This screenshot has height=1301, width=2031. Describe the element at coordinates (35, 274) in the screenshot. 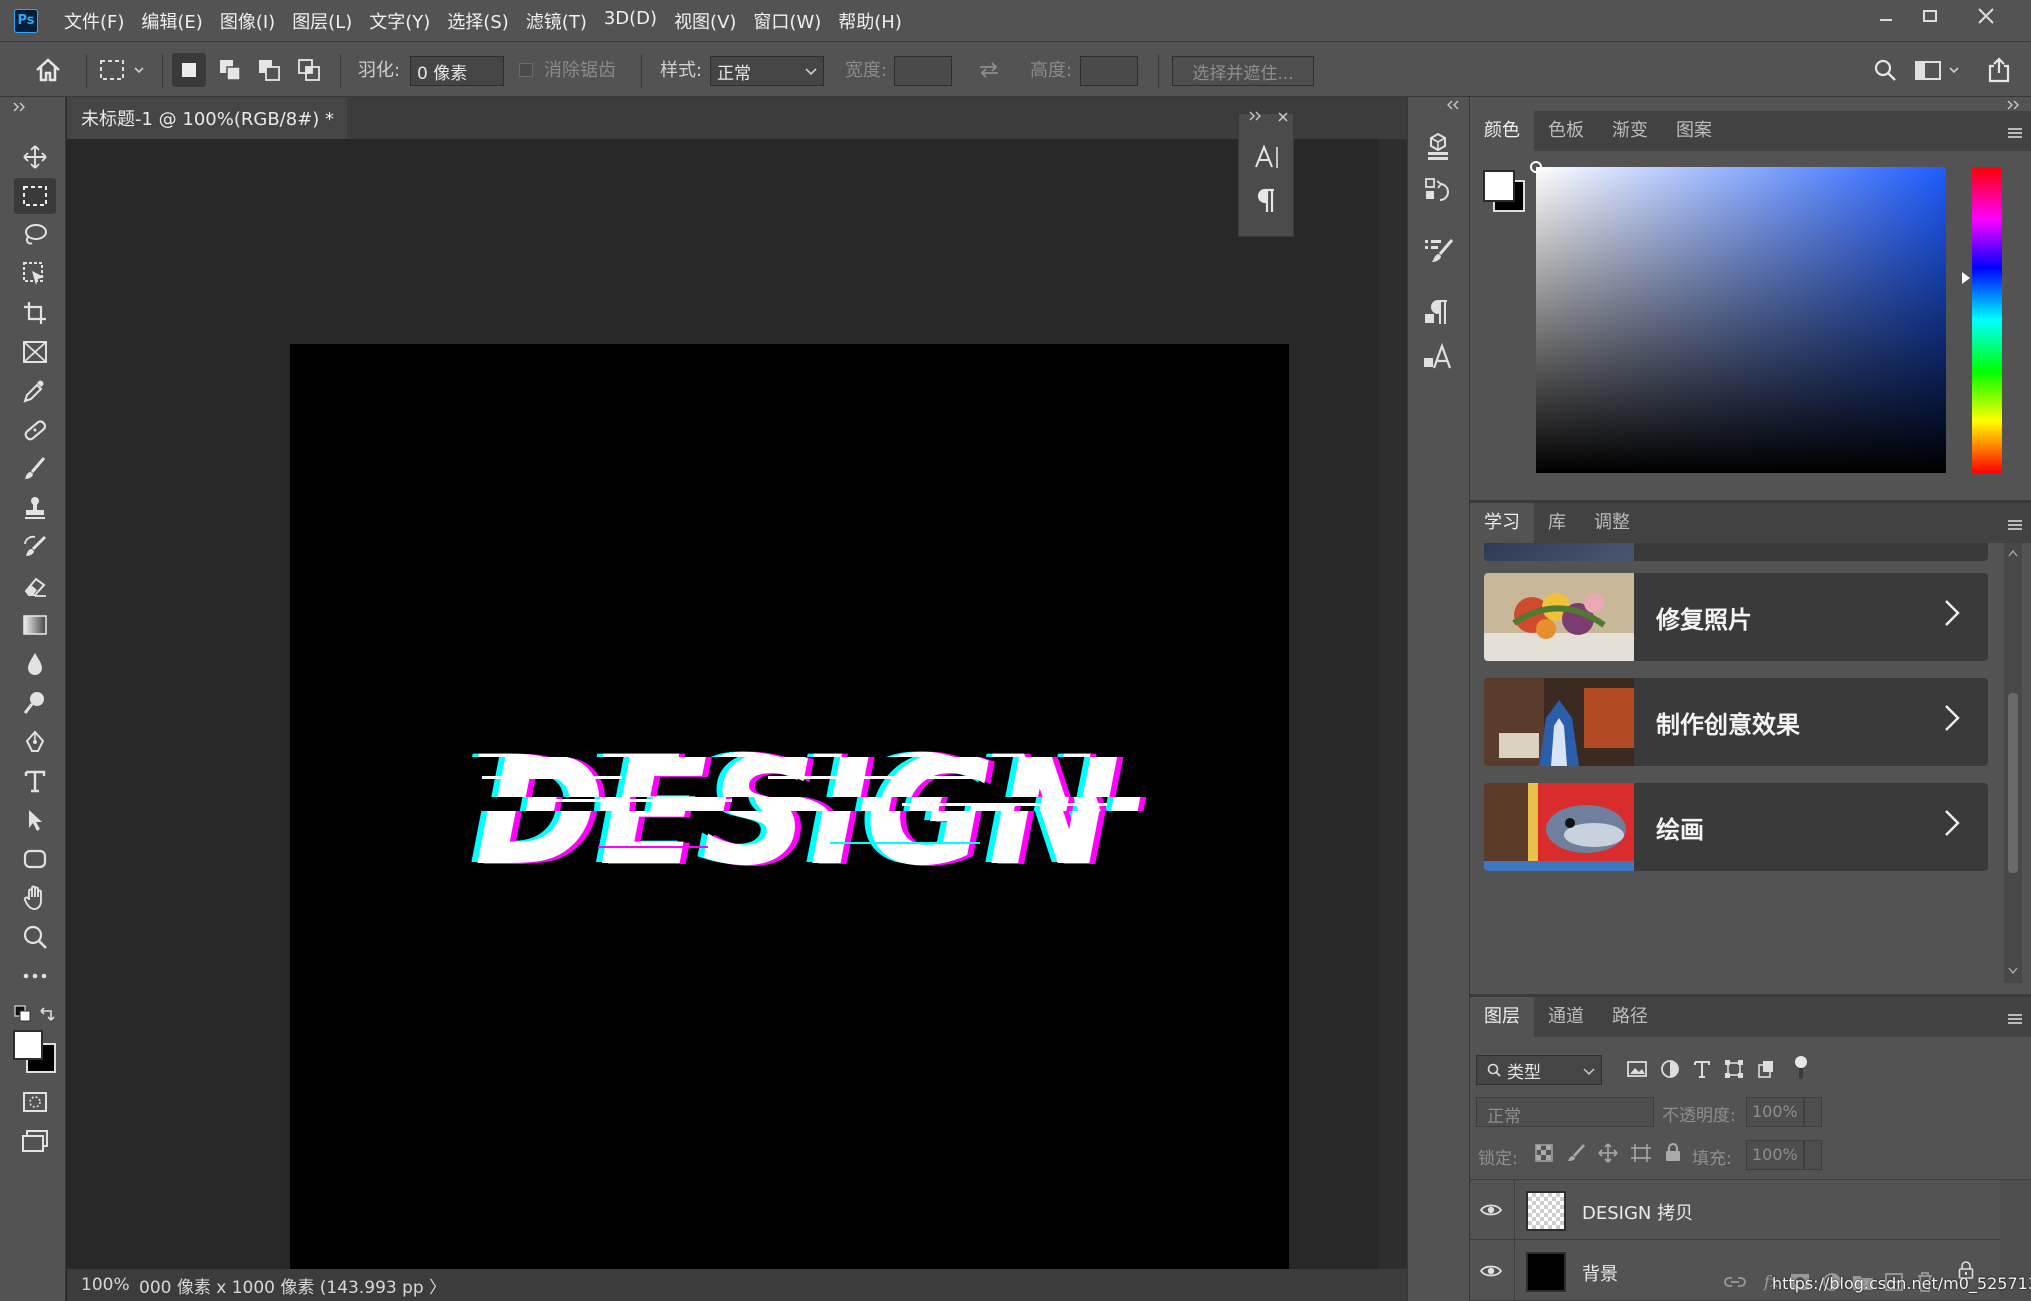

I see `object-selection-tool` at that location.